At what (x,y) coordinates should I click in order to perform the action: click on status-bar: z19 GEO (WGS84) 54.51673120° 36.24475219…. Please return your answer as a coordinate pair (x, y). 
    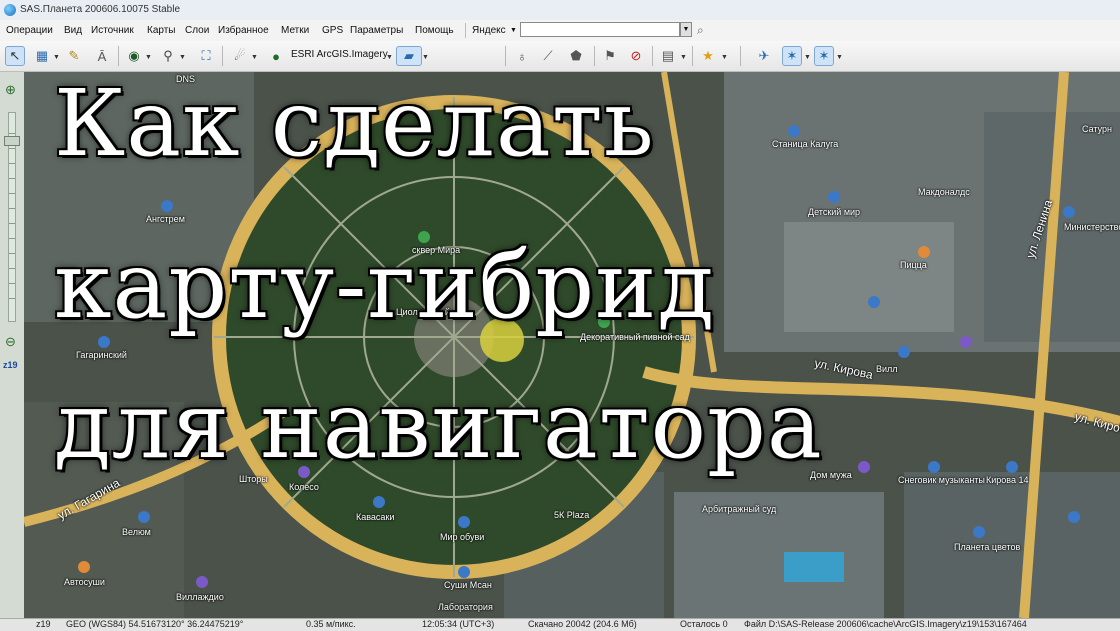
    Looking at the image, I should click on (560, 624).